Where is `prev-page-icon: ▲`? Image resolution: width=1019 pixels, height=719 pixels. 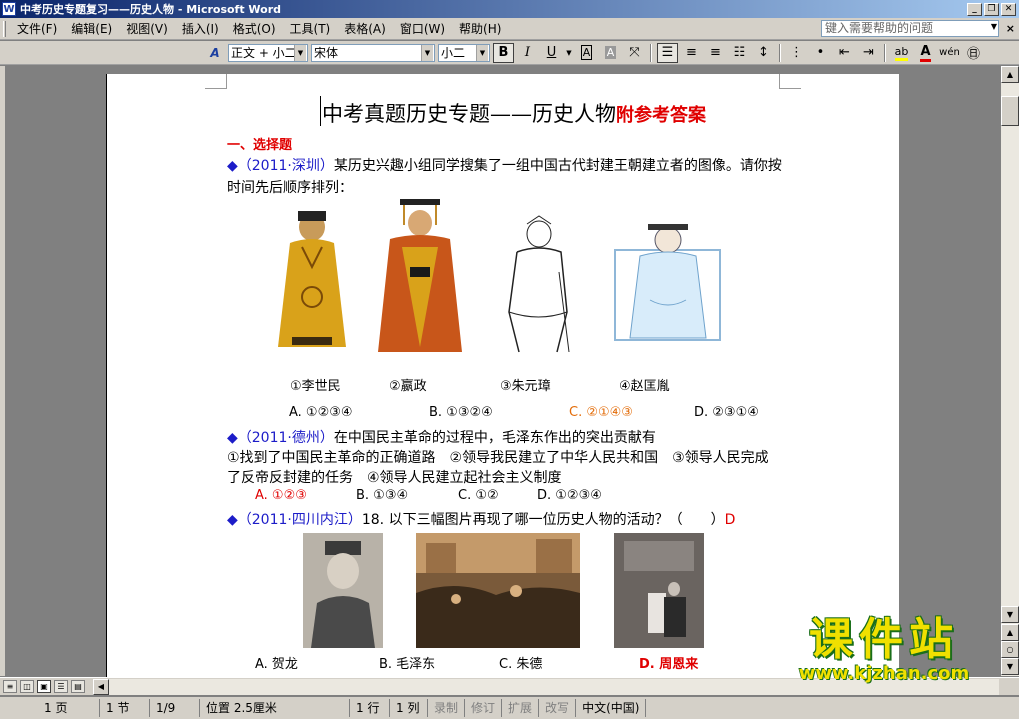 prev-page-icon: ▲ is located at coordinates (1010, 632).